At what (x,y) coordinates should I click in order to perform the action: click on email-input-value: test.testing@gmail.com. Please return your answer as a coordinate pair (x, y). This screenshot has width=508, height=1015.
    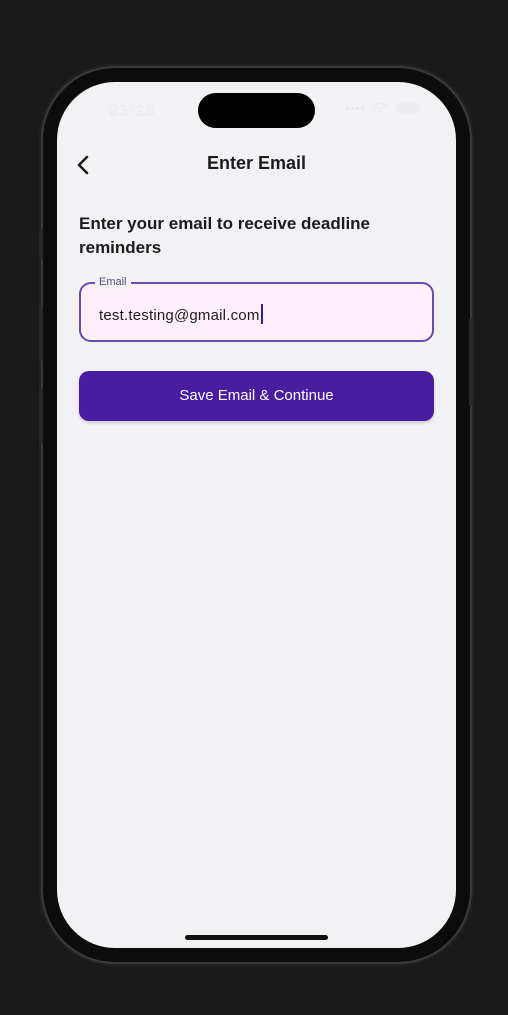
    Looking at the image, I should click on (179, 315).